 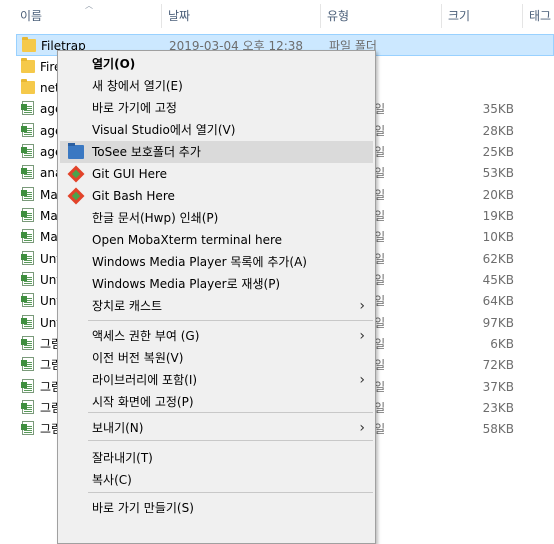 What do you see at coordinates (216, 508) in the screenshot?
I see `menu-item: 바로 가기 만들기(S)` at bounding box center [216, 508].